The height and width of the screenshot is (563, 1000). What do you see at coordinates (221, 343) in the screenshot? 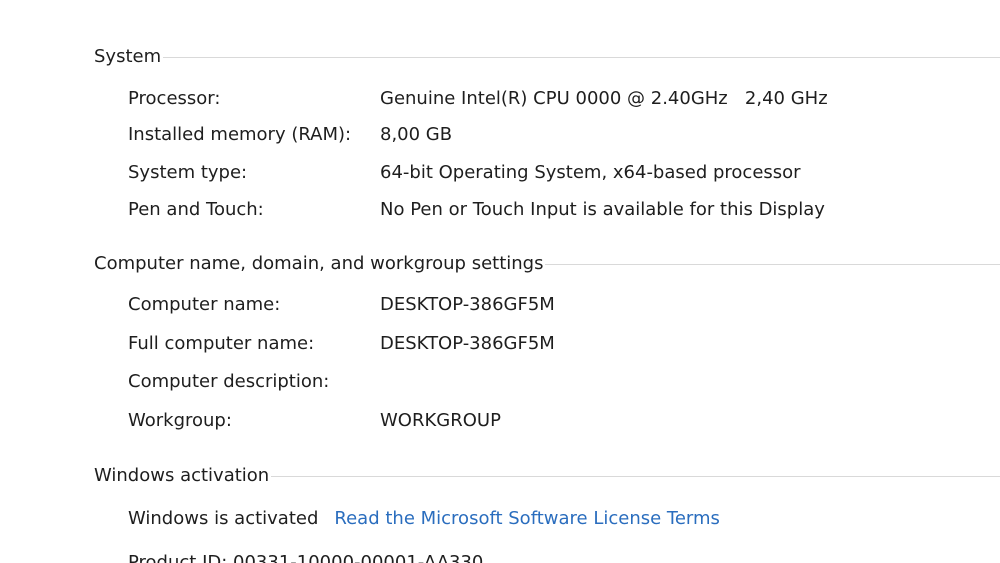
I see `full-computer-name-label: Full computer name:` at bounding box center [221, 343].